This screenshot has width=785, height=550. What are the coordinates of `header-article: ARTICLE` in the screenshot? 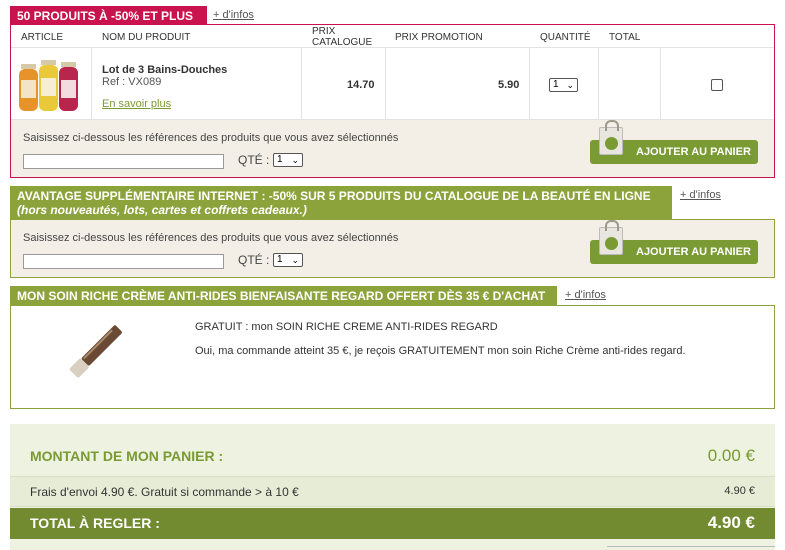 It's located at (42, 37).